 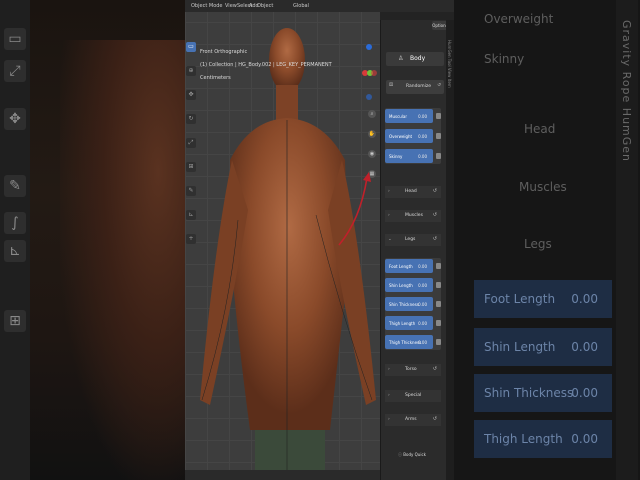 I want to click on slider-thigh-length: Thigh Length 0.00, so click(x=413, y=323).